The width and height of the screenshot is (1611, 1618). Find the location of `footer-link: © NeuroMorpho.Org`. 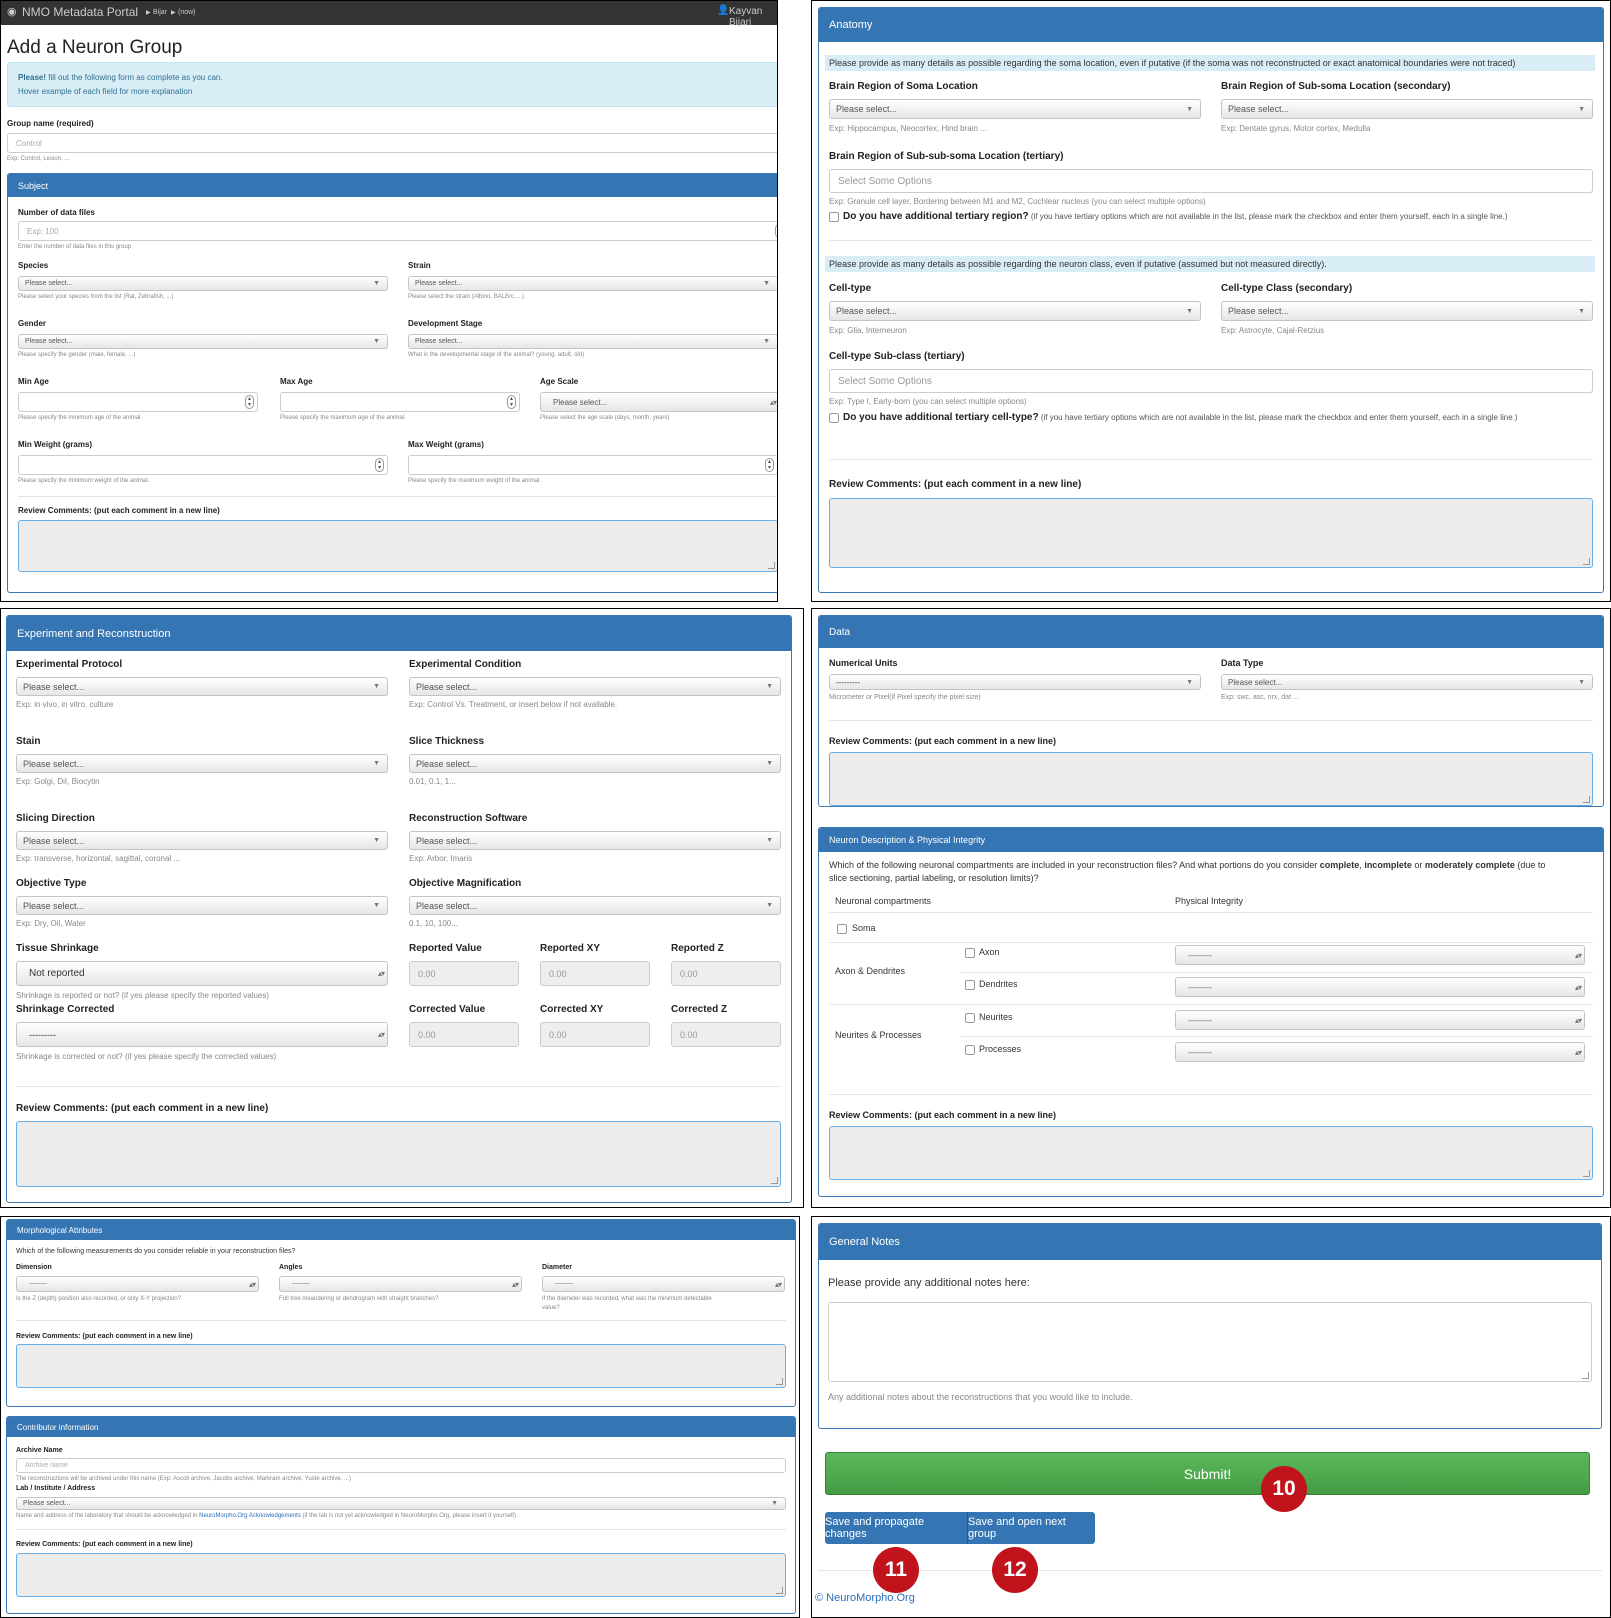

footer-link: © NeuroMorpho.Org is located at coordinates (865, 1598).